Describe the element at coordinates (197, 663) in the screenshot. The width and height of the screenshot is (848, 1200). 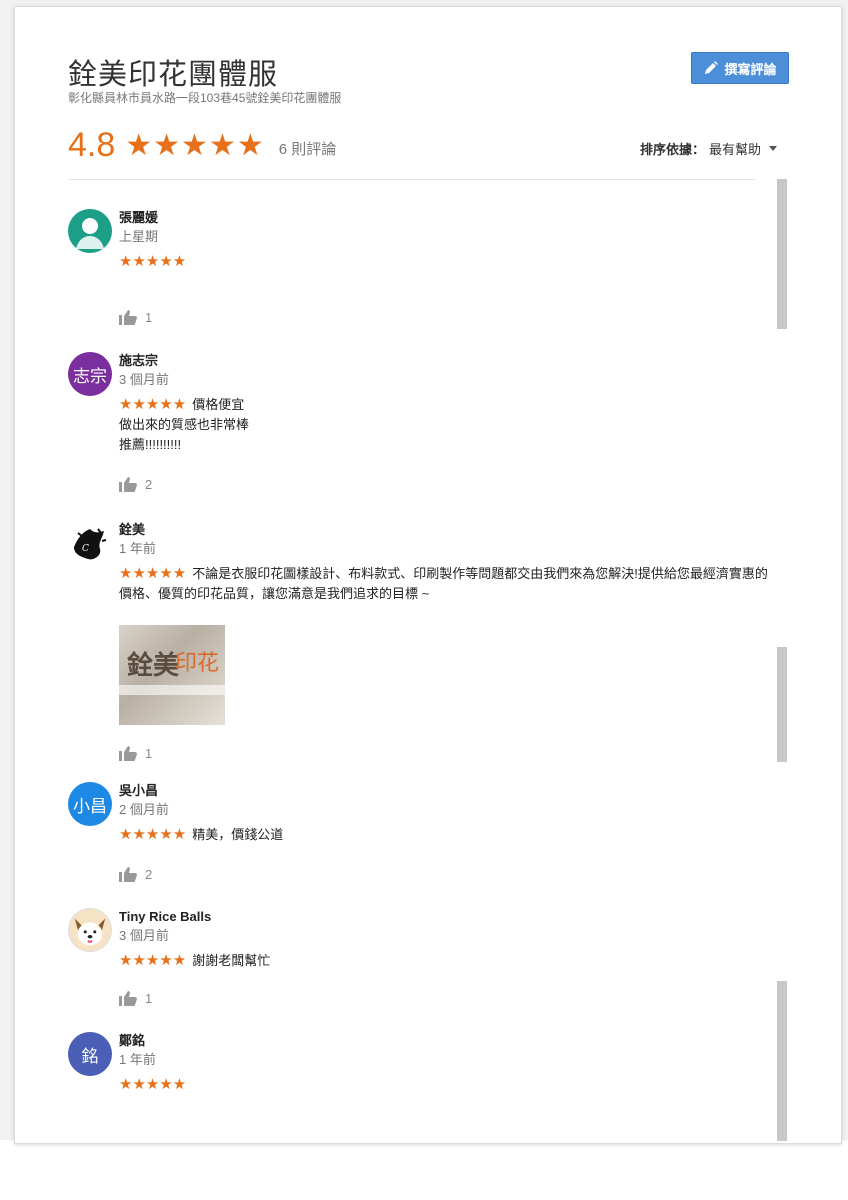
I see `photo-accent-text: 印花` at that location.